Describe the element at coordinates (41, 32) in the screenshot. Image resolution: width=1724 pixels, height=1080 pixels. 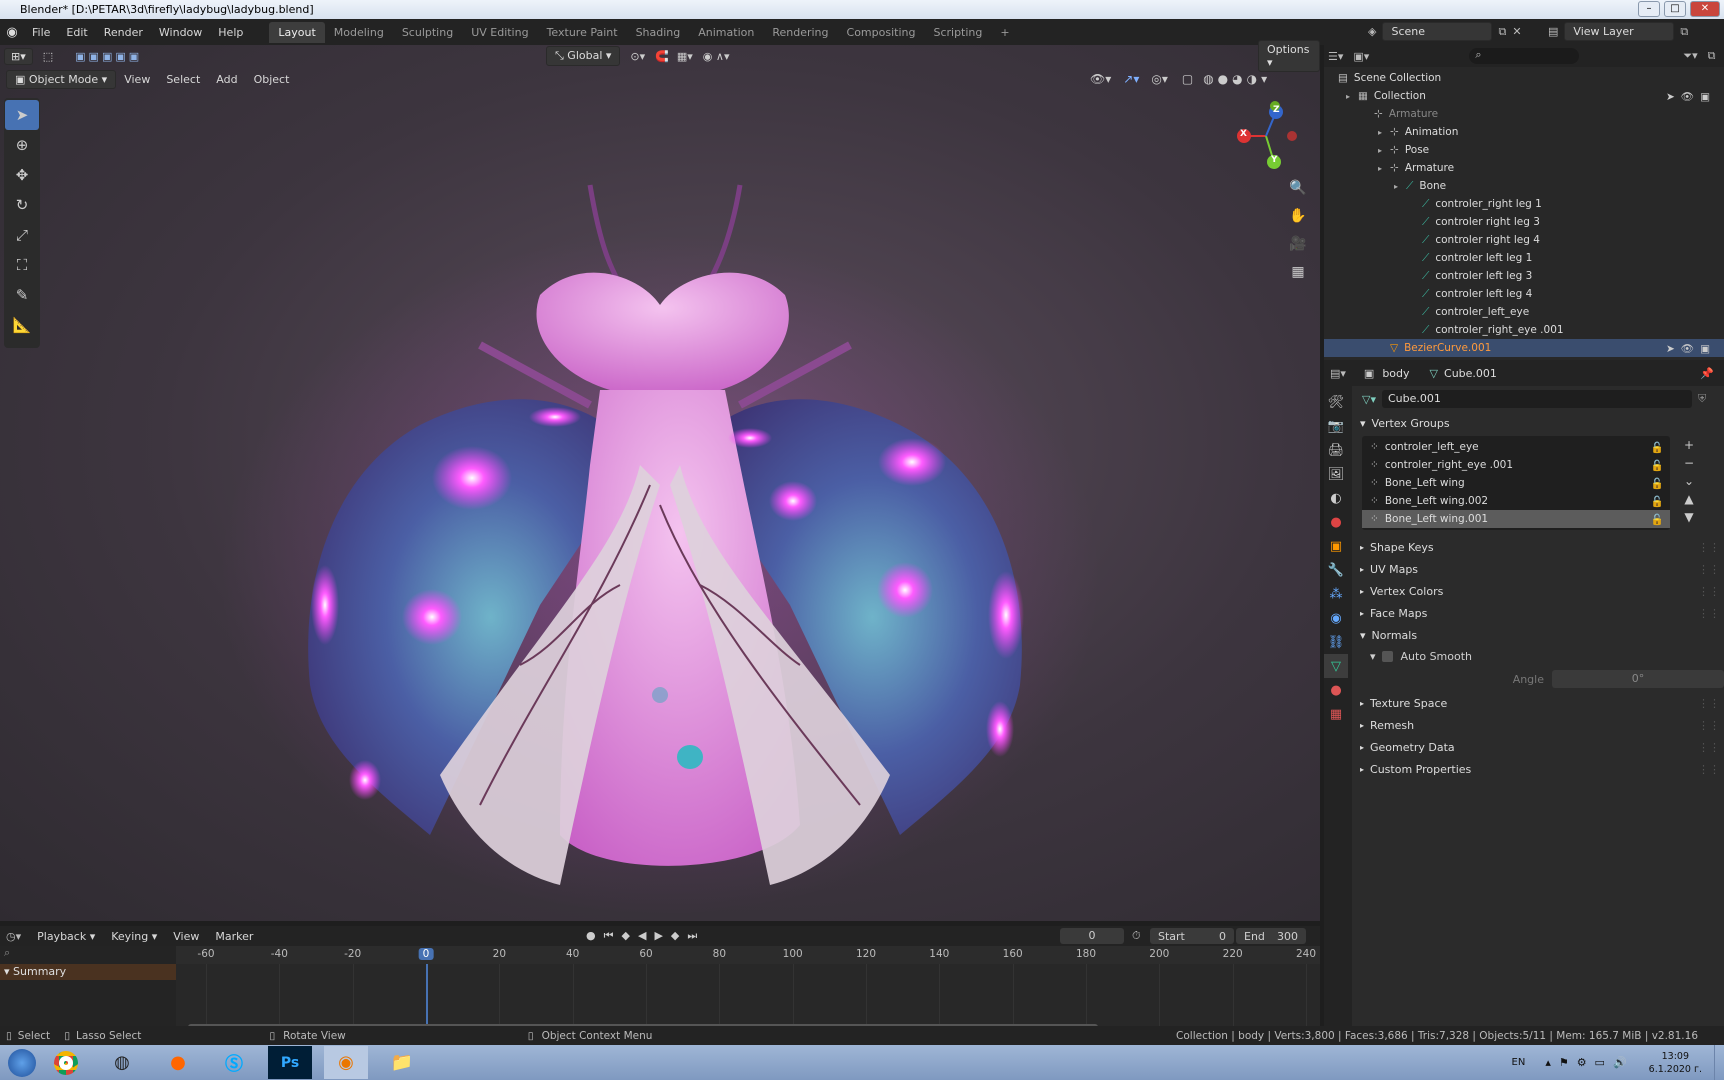
I see `menu-file: File` at that location.